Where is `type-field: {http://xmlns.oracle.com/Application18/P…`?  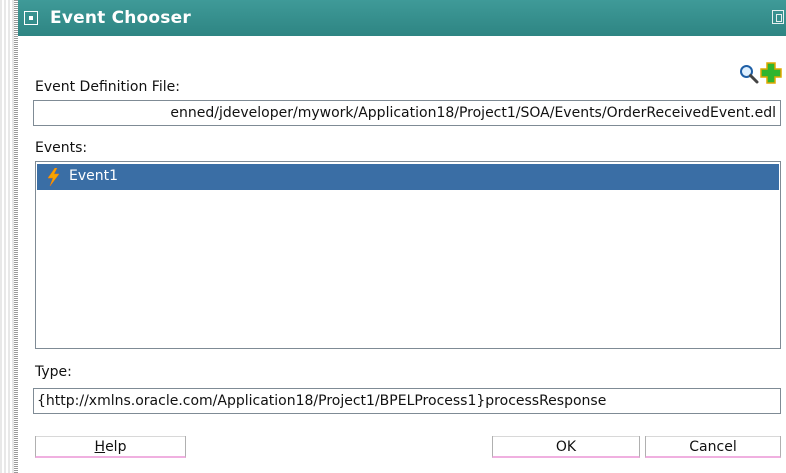 type-field: {http://xmlns.oracle.com/Application18/P… is located at coordinates (407, 401).